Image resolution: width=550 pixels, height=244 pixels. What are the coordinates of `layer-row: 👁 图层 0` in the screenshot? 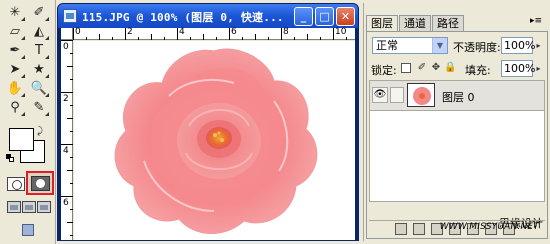 It's located at (457, 96).